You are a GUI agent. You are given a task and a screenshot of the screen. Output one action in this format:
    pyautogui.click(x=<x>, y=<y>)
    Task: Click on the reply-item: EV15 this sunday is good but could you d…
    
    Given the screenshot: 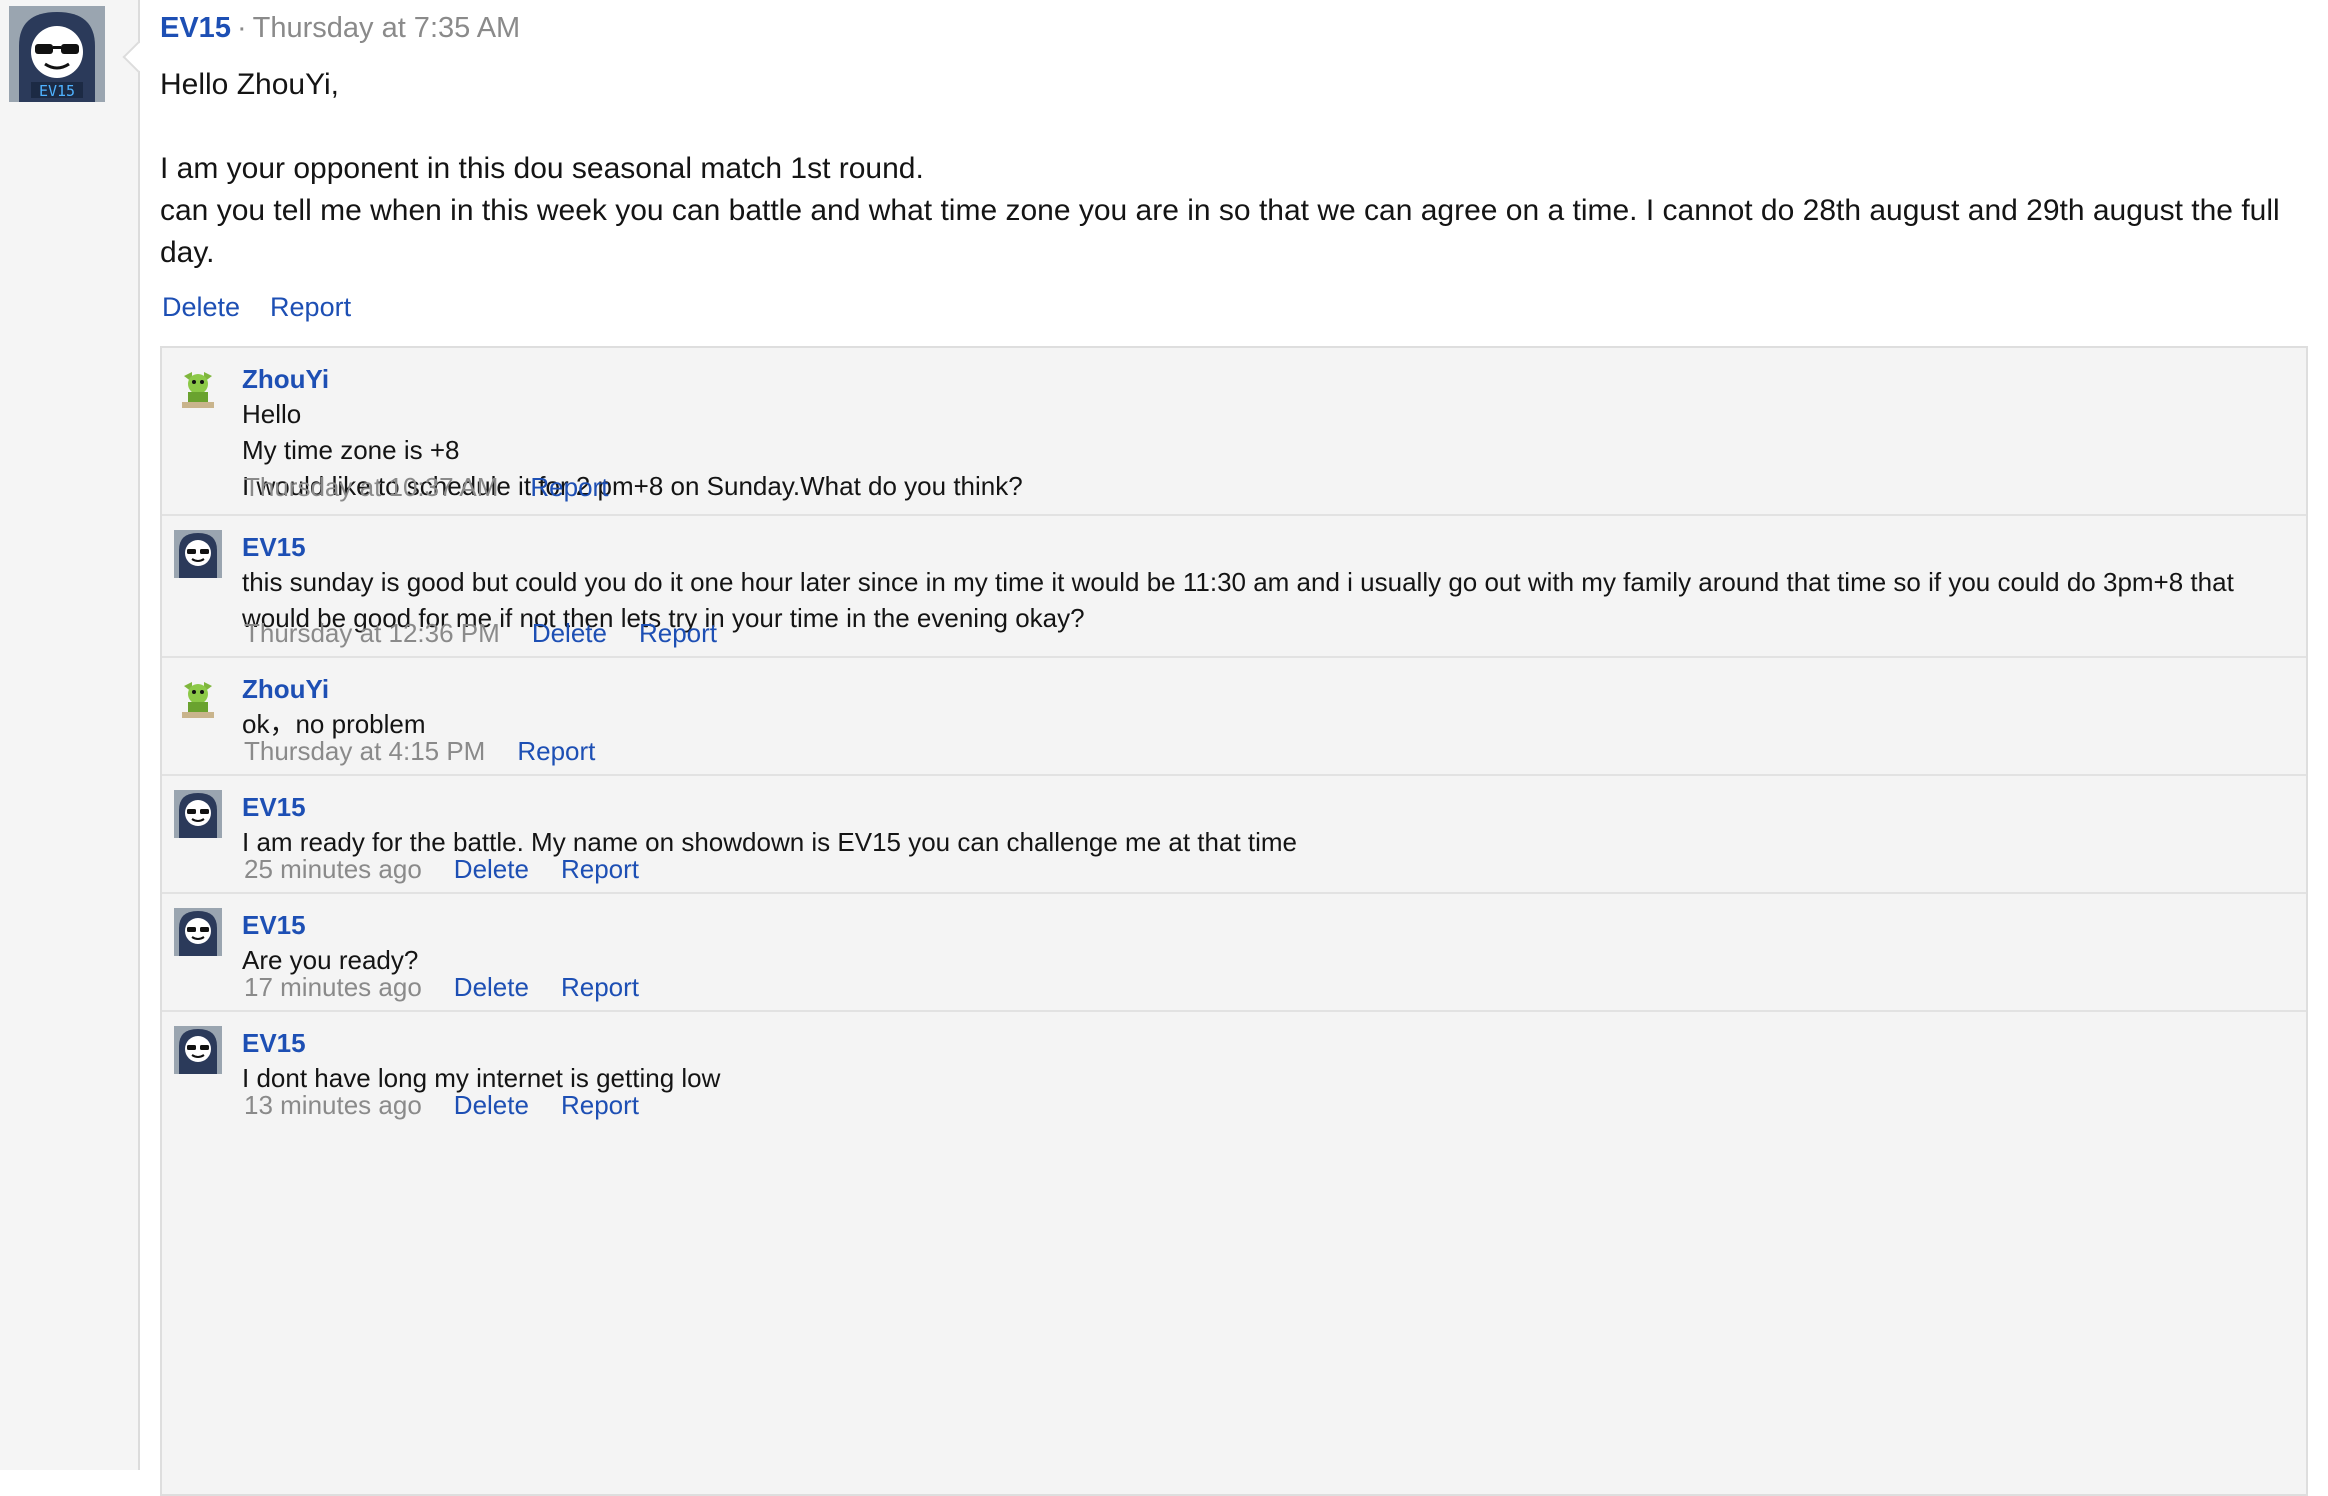 What is the action you would take?
    pyautogui.click(x=1234, y=587)
    